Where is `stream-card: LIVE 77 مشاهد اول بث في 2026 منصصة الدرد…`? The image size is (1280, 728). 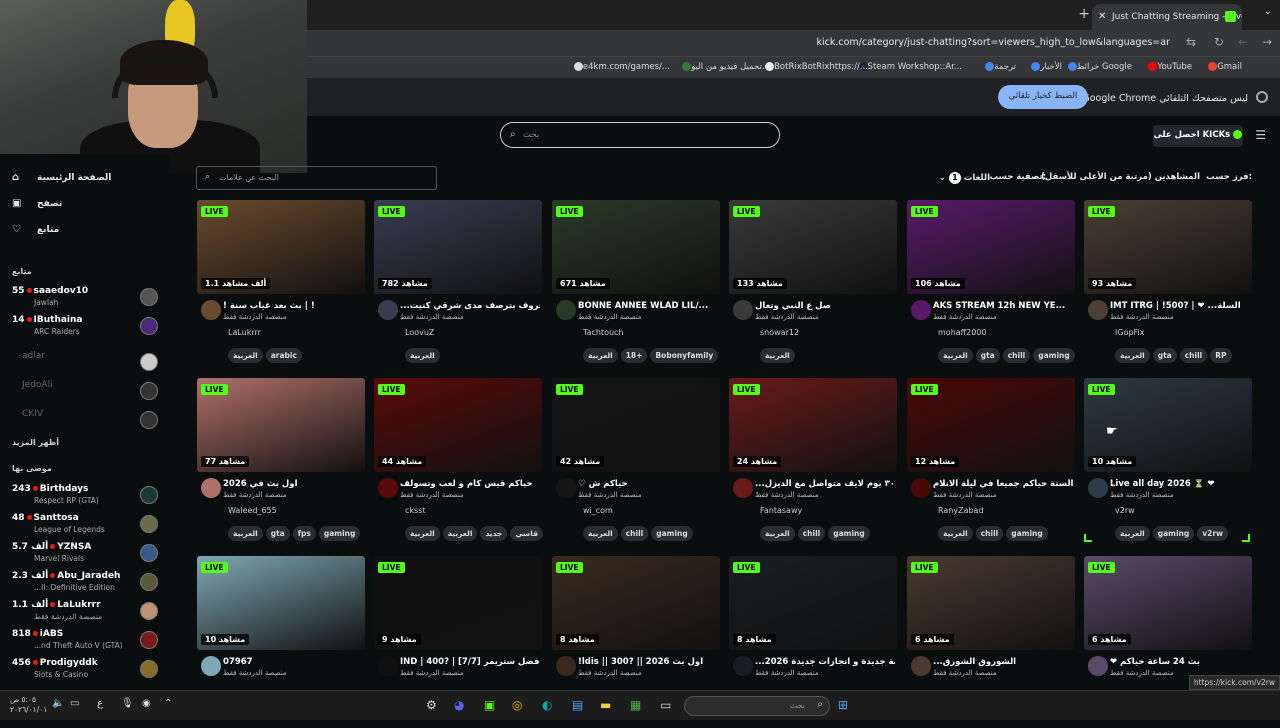 stream-card: LIVE 77 مشاهد اول بث في 2026 منصصة الدرد… is located at coordinates (281, 464).